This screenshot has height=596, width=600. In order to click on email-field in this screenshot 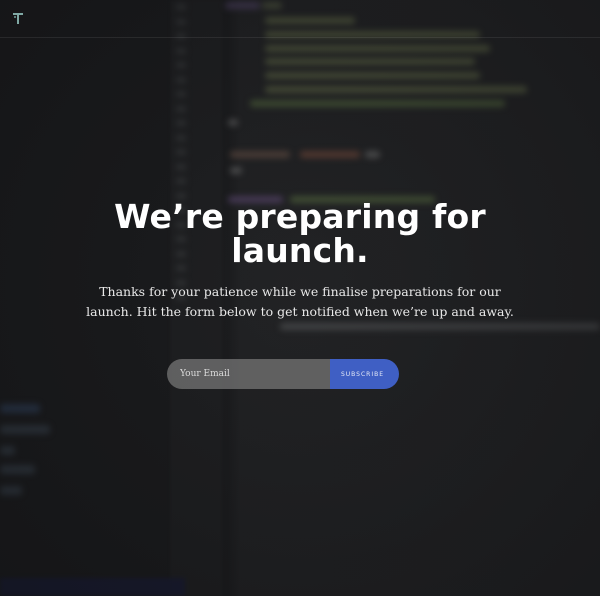, I will do `click(248, 374)`.